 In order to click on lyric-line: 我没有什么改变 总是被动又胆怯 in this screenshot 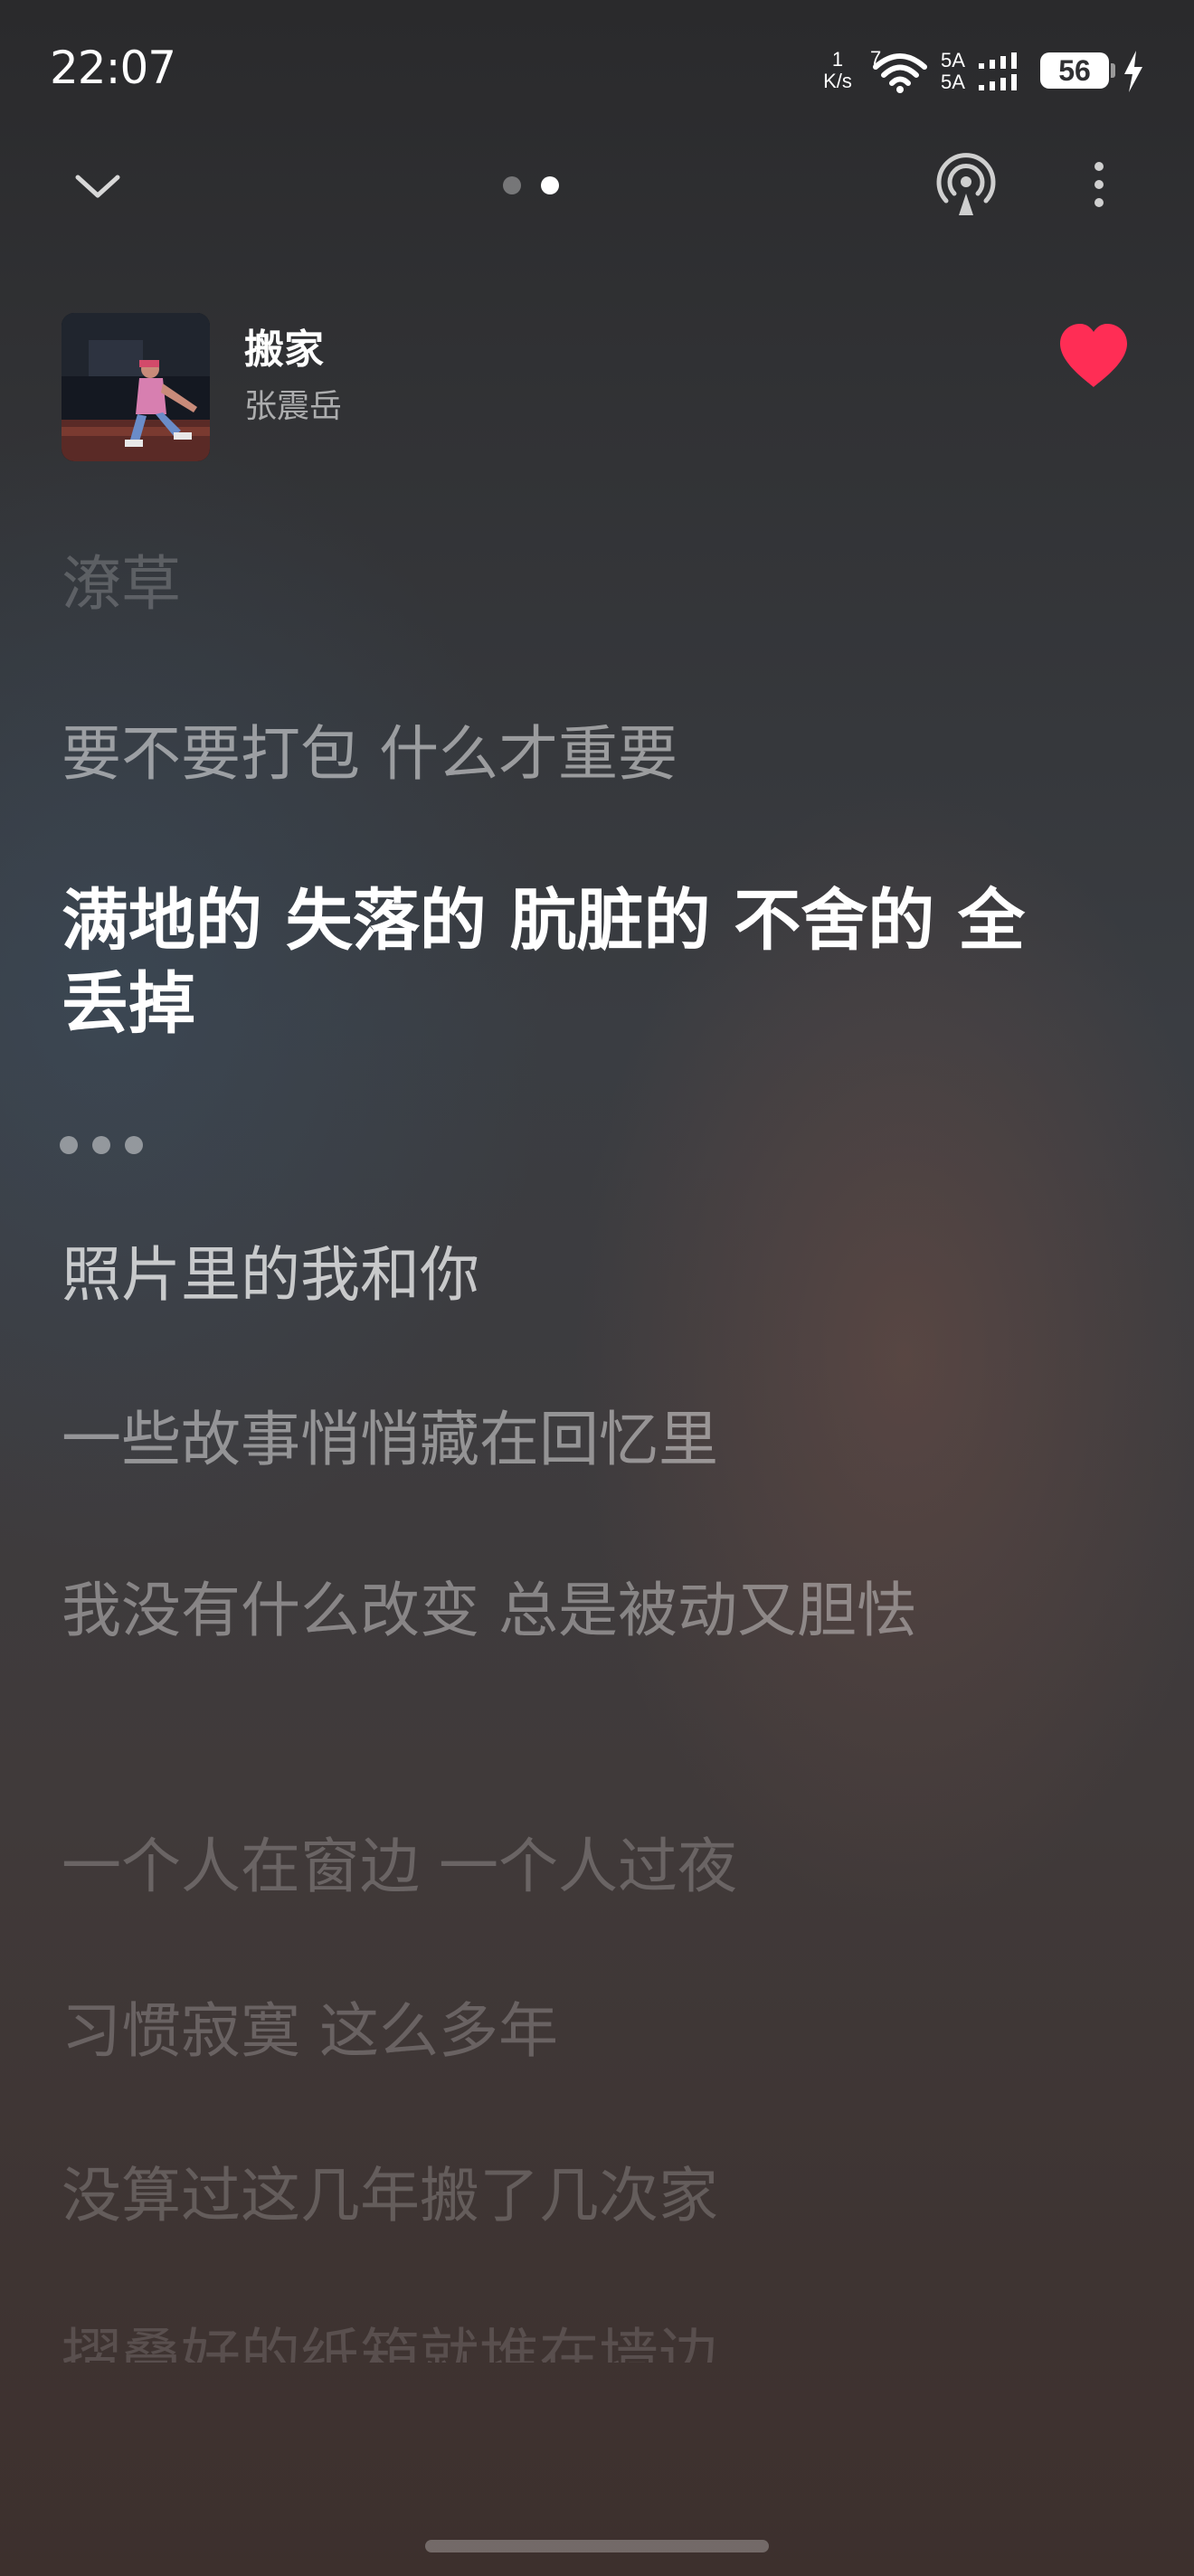, I will do `click(532, 1611)`.